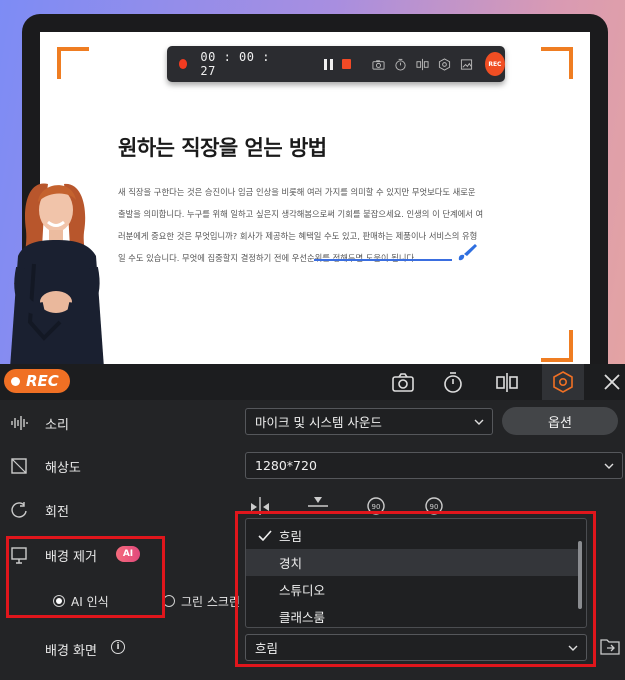 The width and height of the screenshot is (625, 680). I want to click on options-button: 옵션, so click(560, 421).